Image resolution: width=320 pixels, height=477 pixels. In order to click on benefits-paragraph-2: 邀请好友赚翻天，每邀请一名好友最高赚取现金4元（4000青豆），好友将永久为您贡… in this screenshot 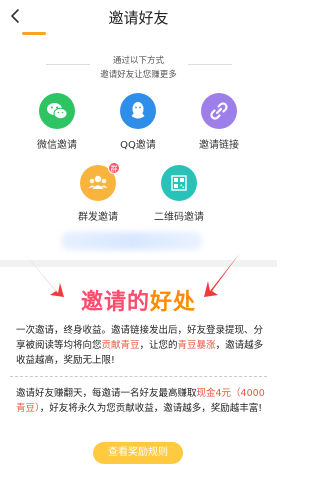, I will do `click(141, 401)`.